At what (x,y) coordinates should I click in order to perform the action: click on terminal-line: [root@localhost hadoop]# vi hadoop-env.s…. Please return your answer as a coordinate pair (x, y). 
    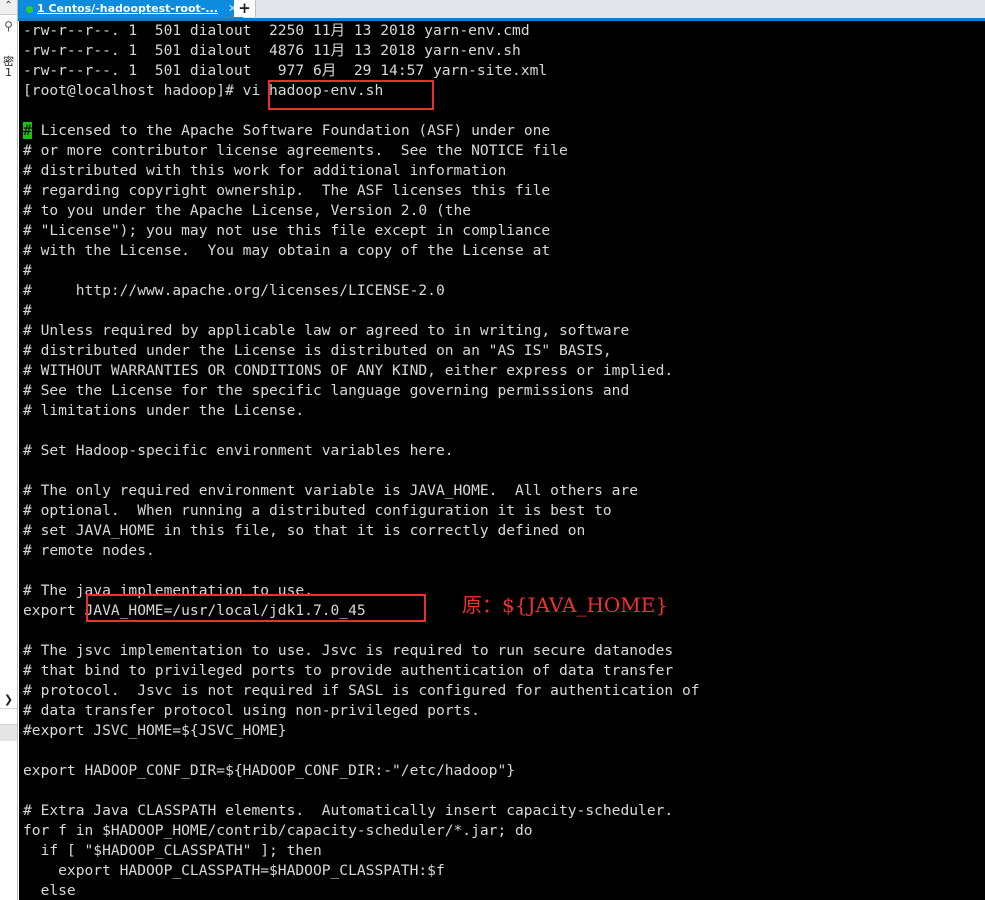
    Looking at the image, I should click on (203, 90).